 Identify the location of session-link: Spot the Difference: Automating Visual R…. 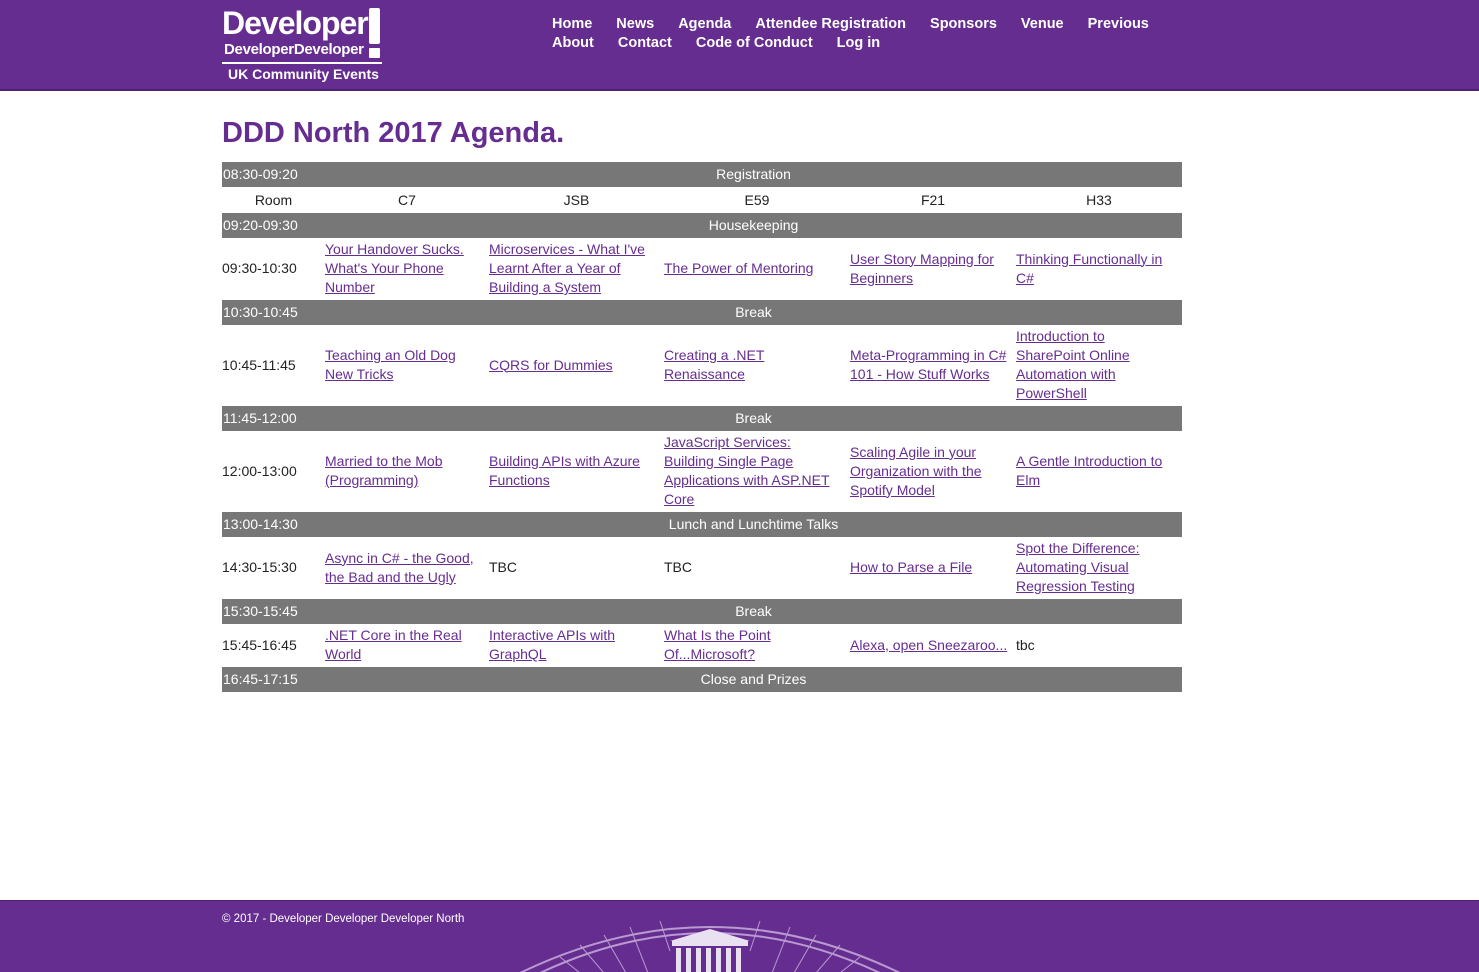
(1099, 567).